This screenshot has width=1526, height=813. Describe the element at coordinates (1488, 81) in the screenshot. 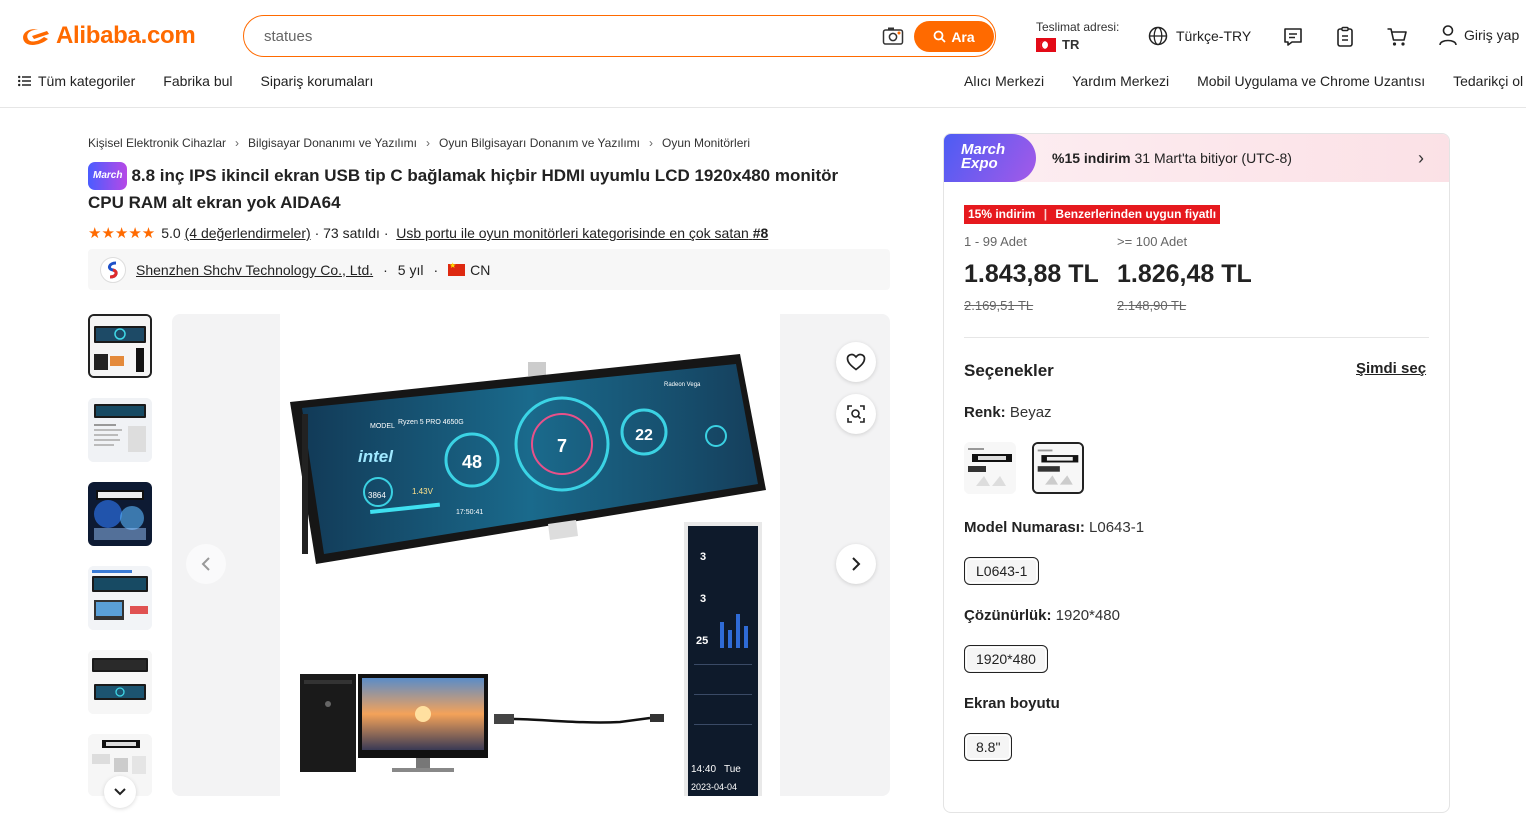

I see `nav-become-supplier: Tedarikçi ol` at that location.